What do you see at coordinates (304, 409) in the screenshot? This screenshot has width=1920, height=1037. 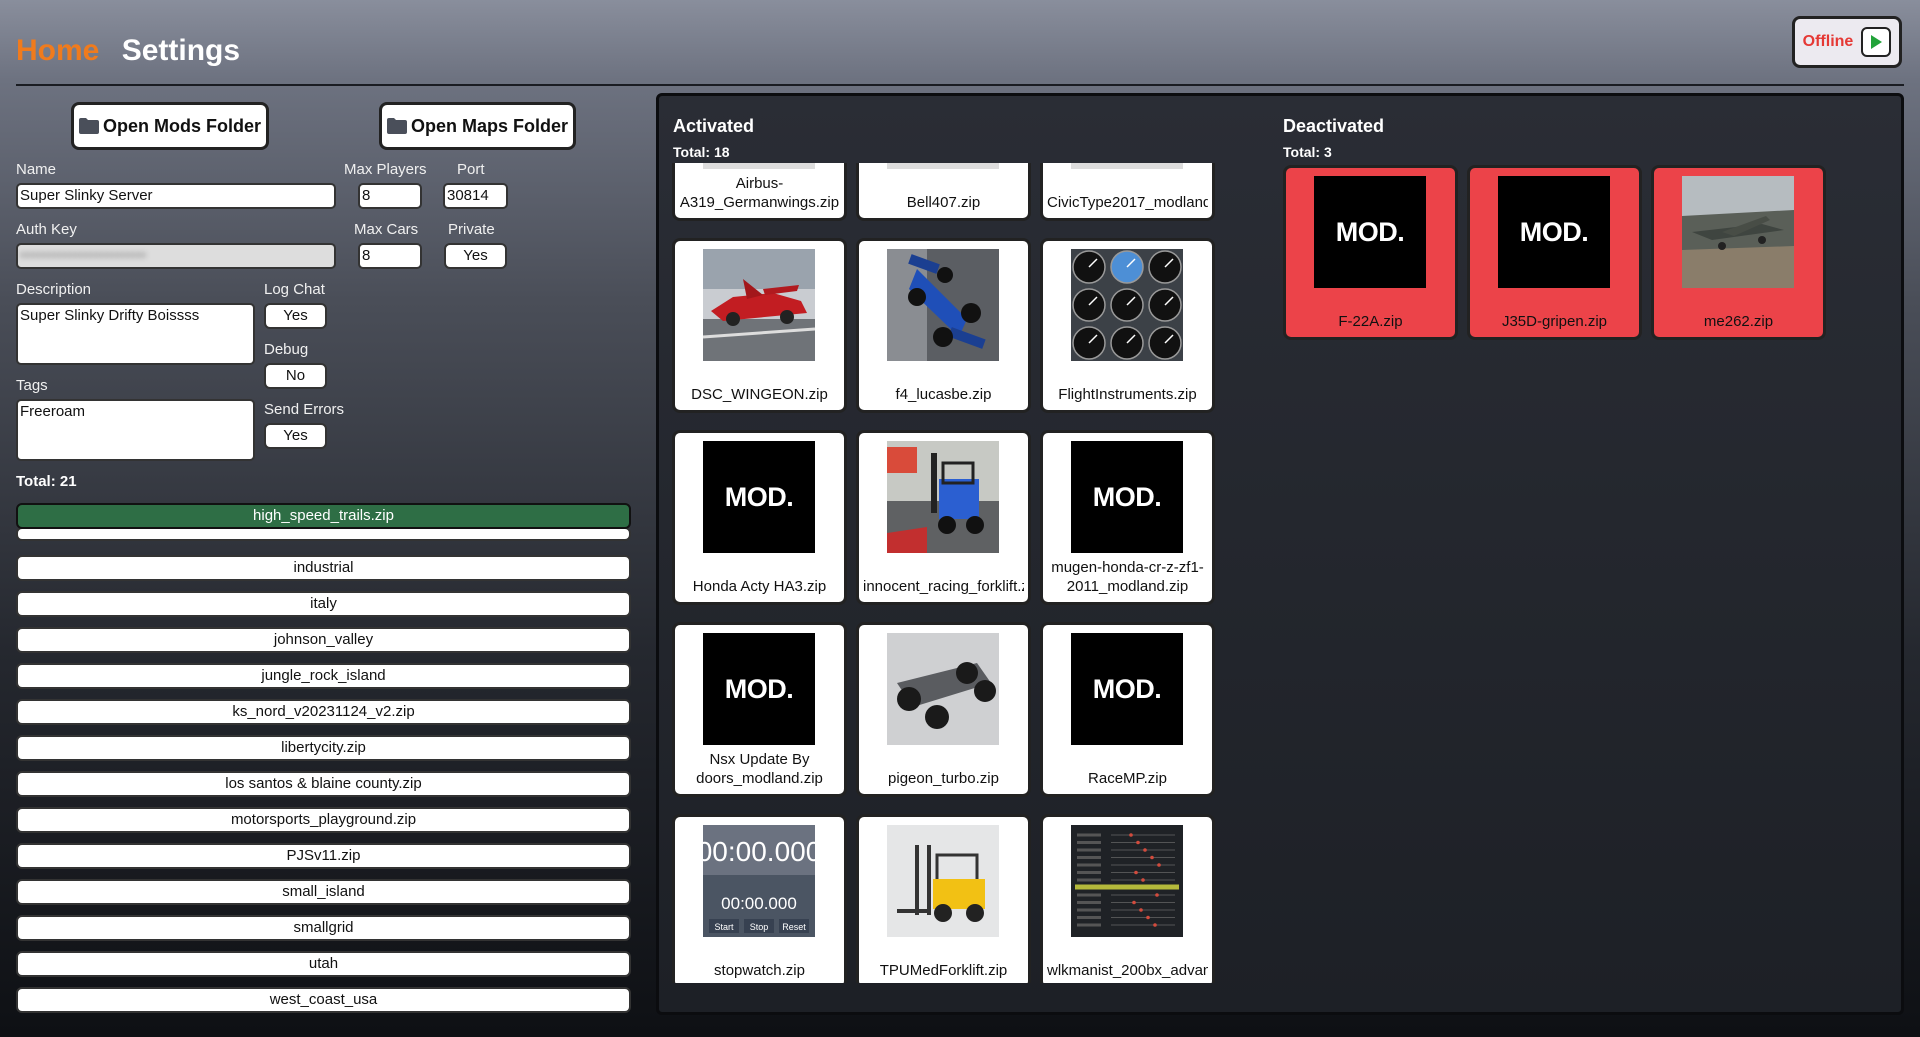 I see `send-errors-label: Send Errors` at bounding box center [304, 409].